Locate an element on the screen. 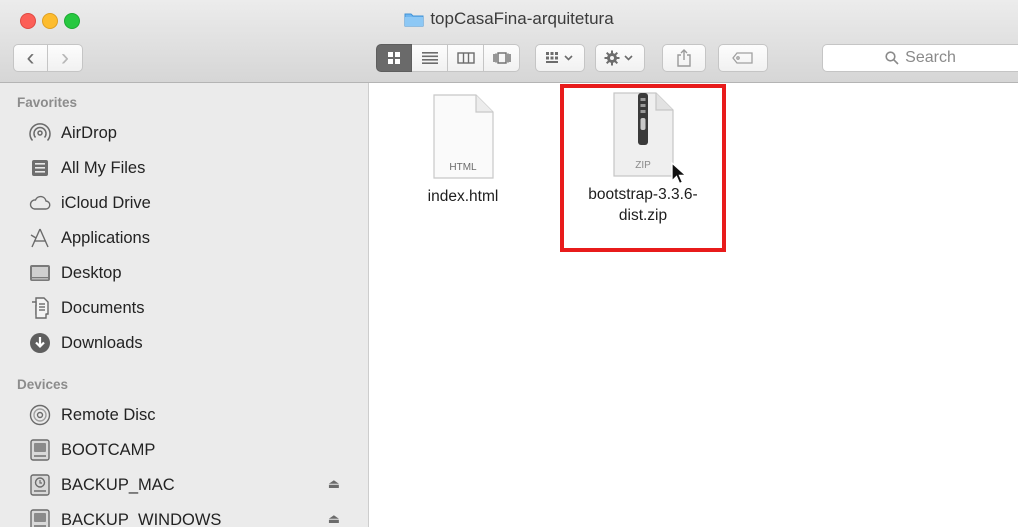  coverflow-view-button is located at coordinates (502, 58).